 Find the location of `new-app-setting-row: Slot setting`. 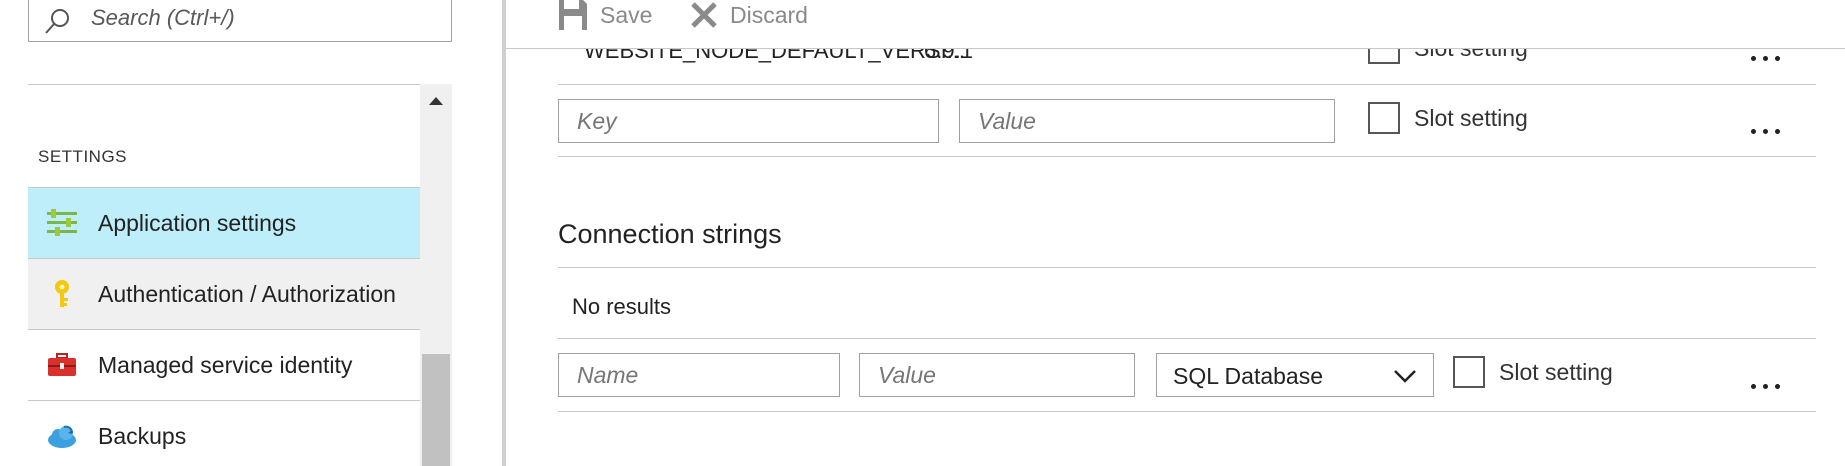

new-app-setting-row: Slot setting is located at coordinates (1187, 121).